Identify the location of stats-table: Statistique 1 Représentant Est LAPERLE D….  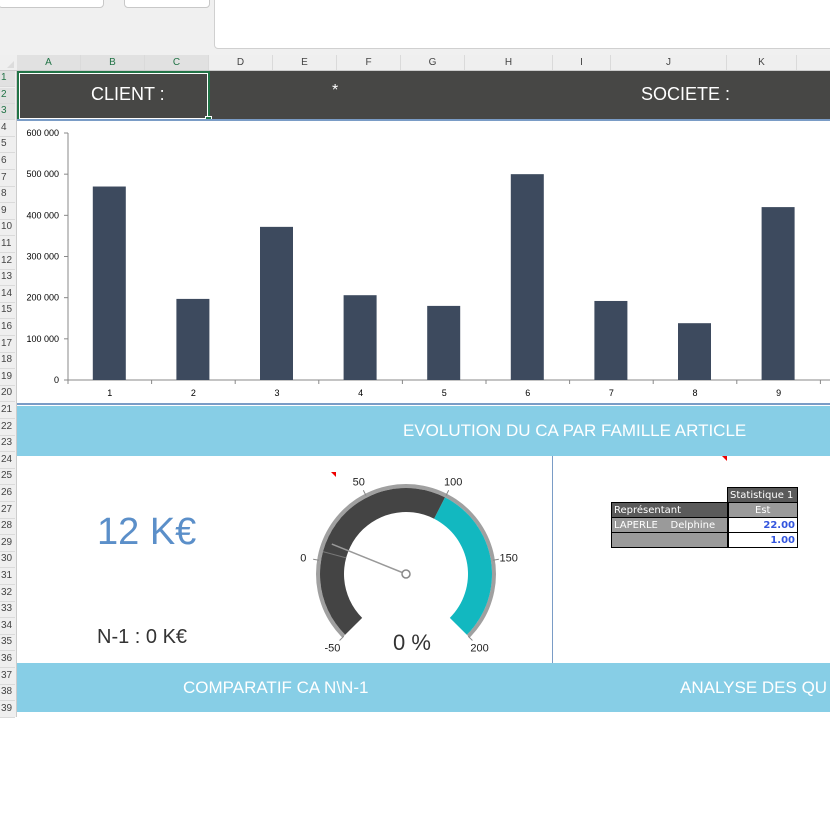
(704, 517).